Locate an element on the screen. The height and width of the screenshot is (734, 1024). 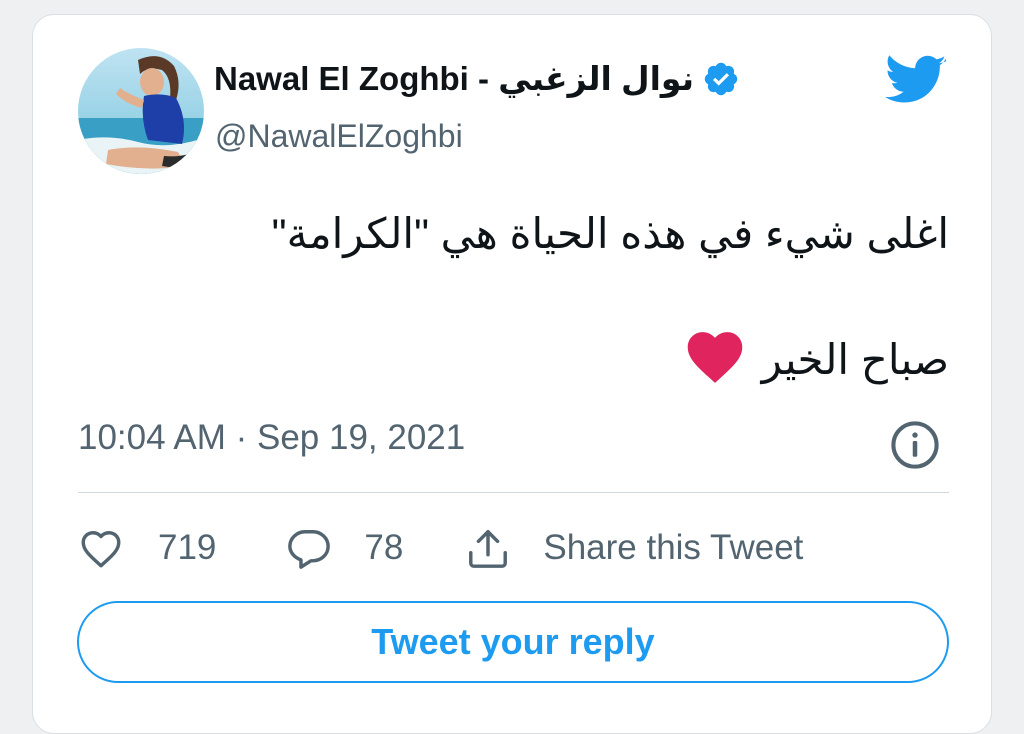
tweet-text-line: صباح الخير is located at coordinates (509, 361).